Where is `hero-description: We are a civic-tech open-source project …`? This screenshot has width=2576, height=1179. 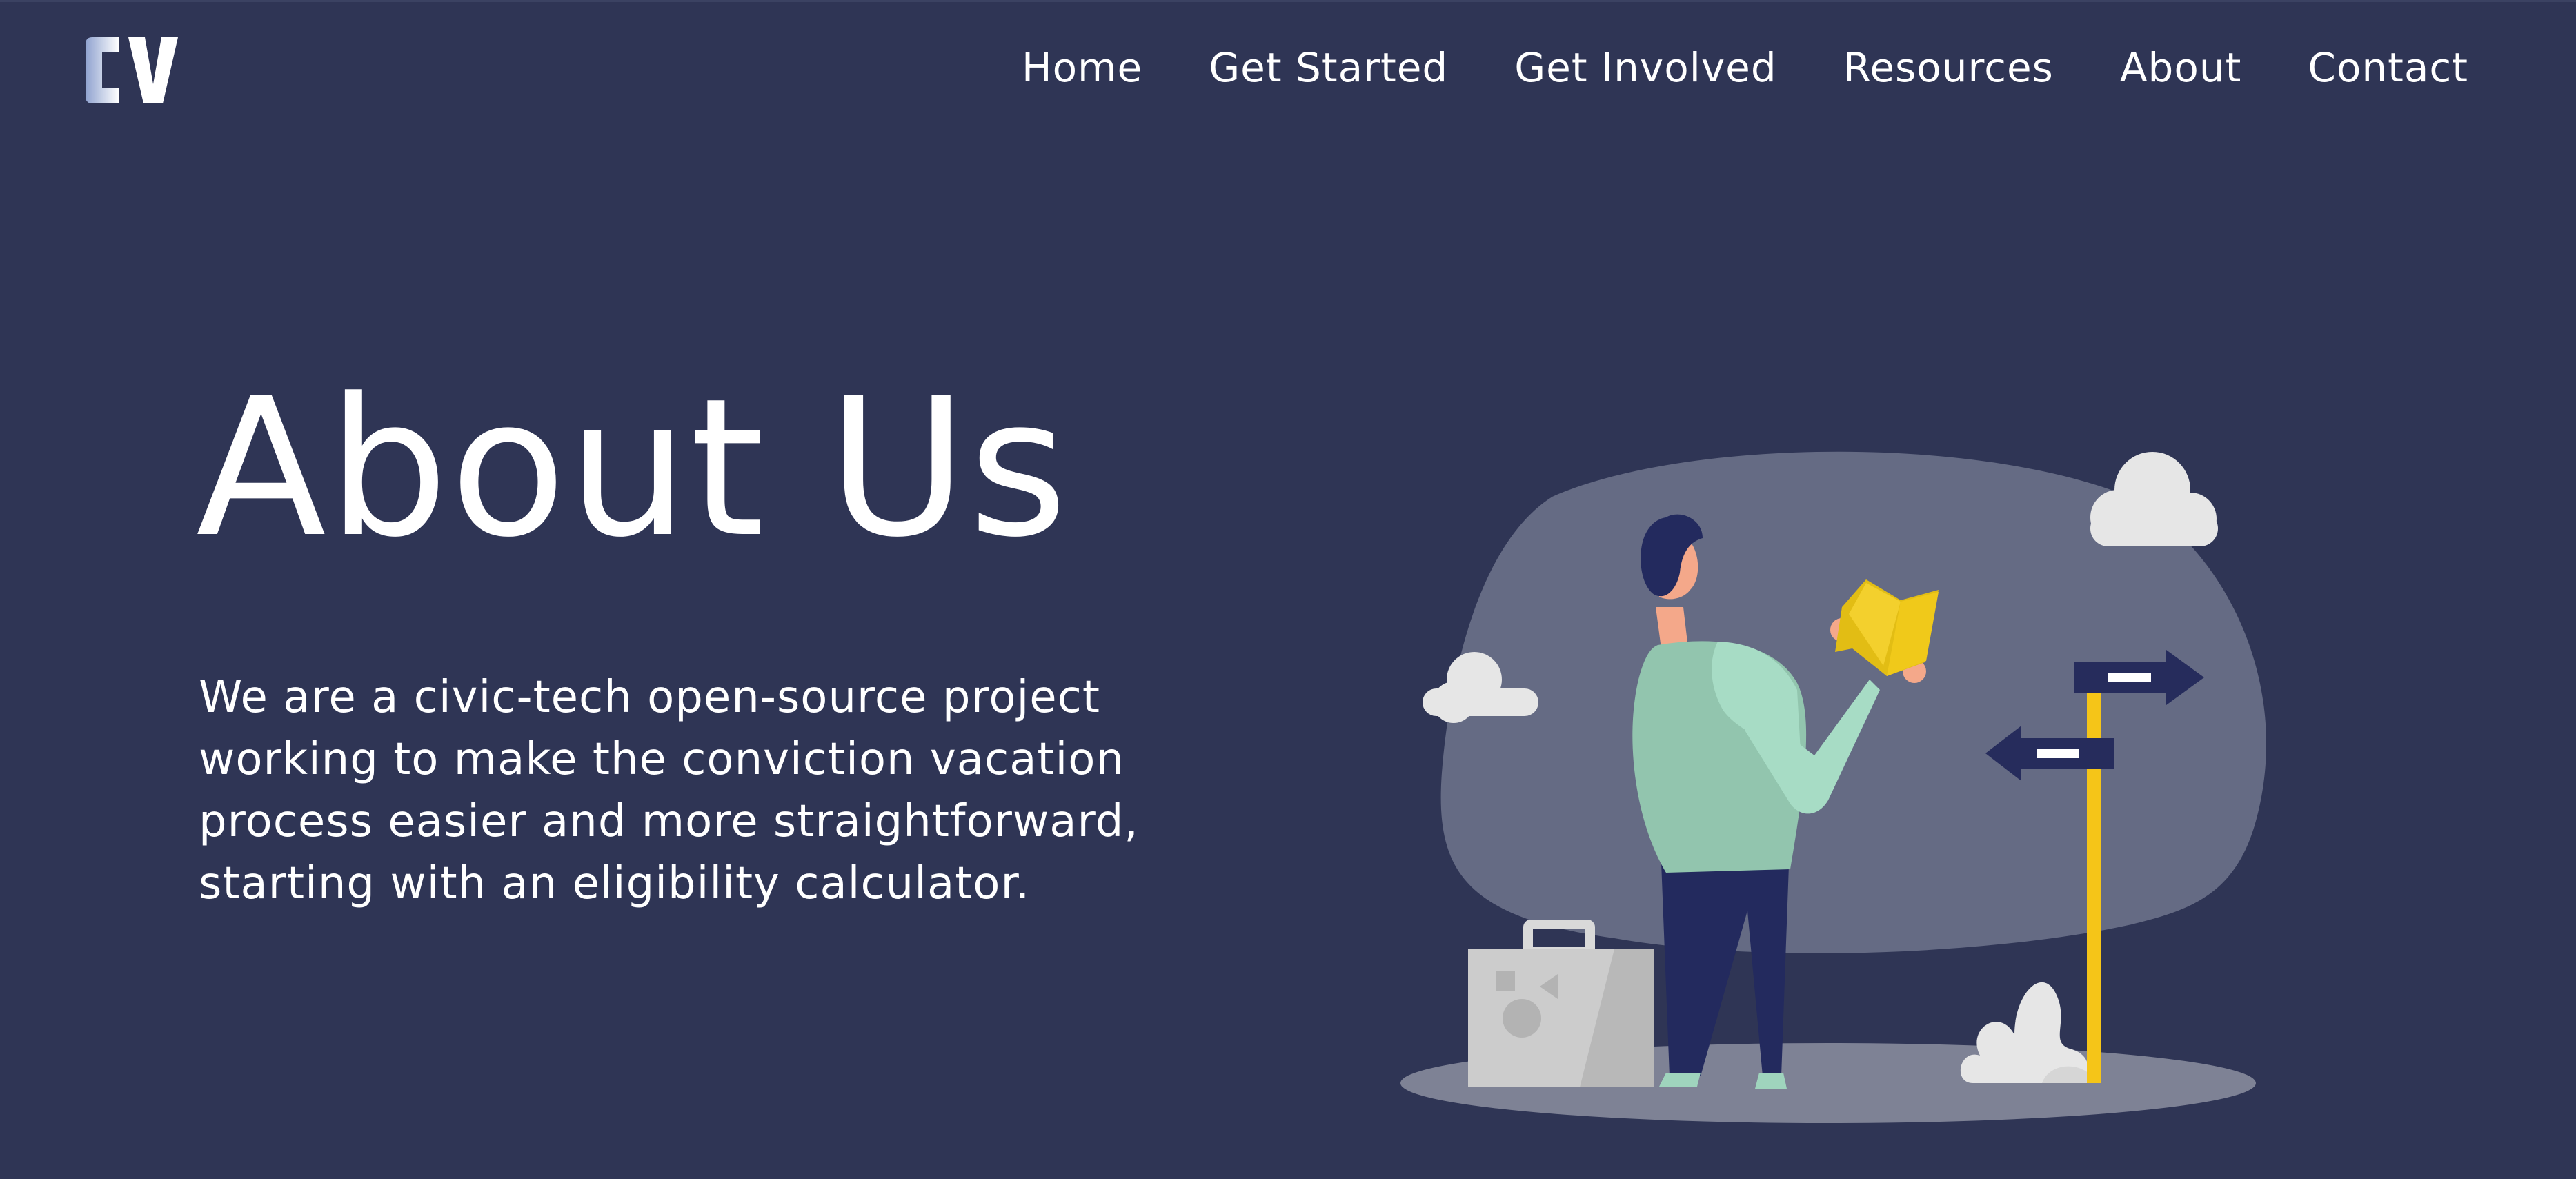
hero-description: We are a civic-tech open-source project … is located at coordinates (669, 790).